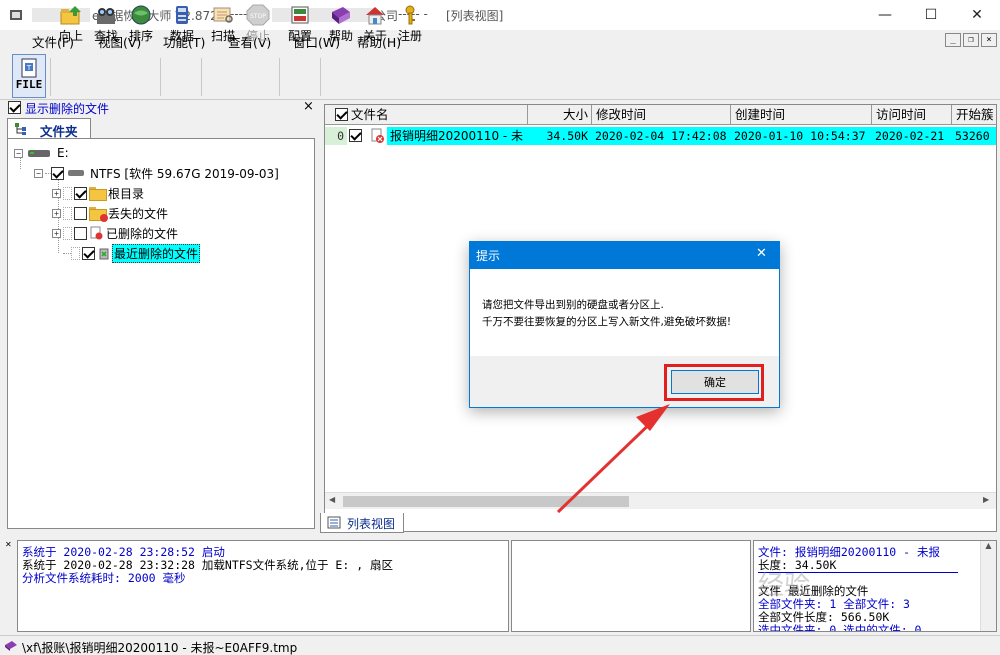 The width and height of the screenshot is (1000, 655). Describe the element at coordinates (912, 115) in the screenshot. I see `col-header-accessed: 访问时间` at that location.